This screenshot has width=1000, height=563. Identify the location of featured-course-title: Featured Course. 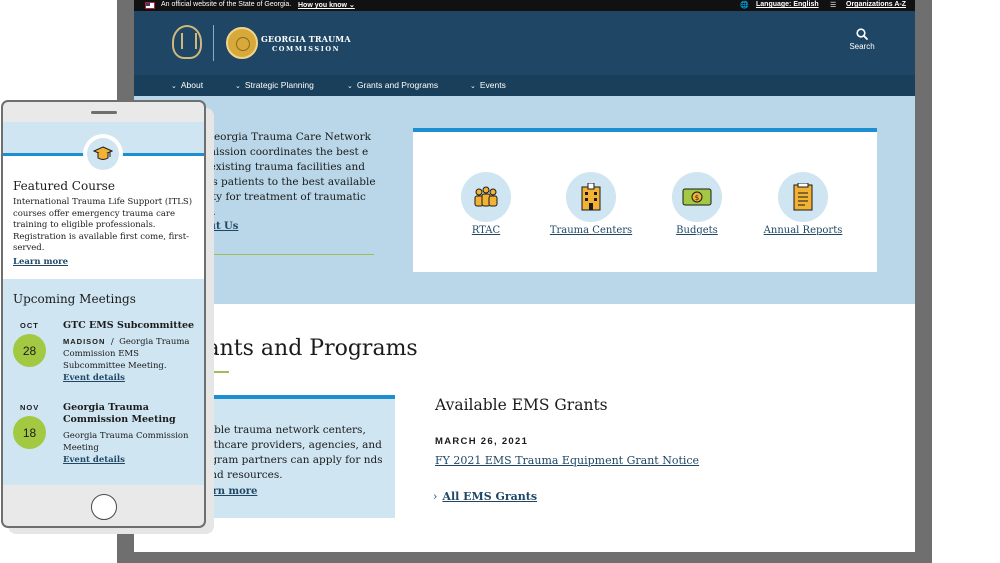
(64, 186).